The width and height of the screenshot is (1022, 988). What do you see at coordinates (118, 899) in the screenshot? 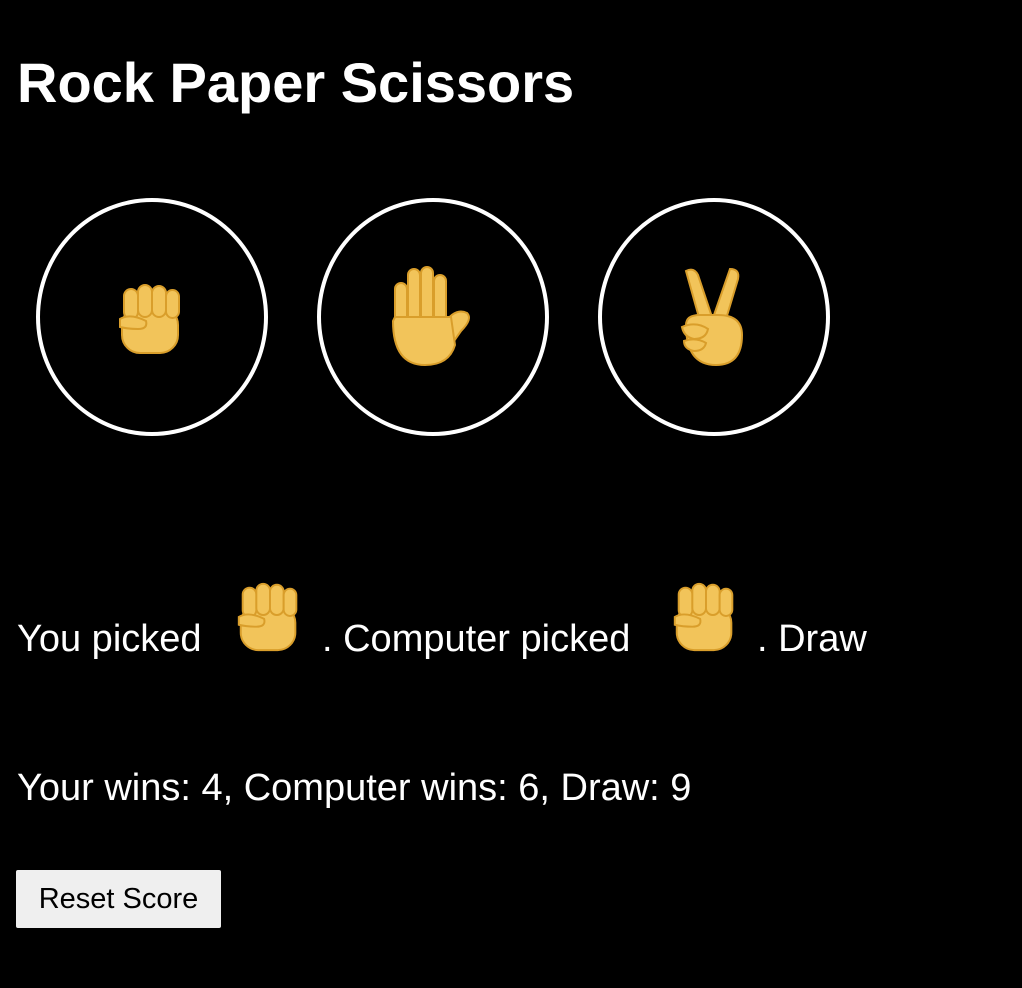
I see `reset-score-button: Reset Score` at bounding box center [118, 899].